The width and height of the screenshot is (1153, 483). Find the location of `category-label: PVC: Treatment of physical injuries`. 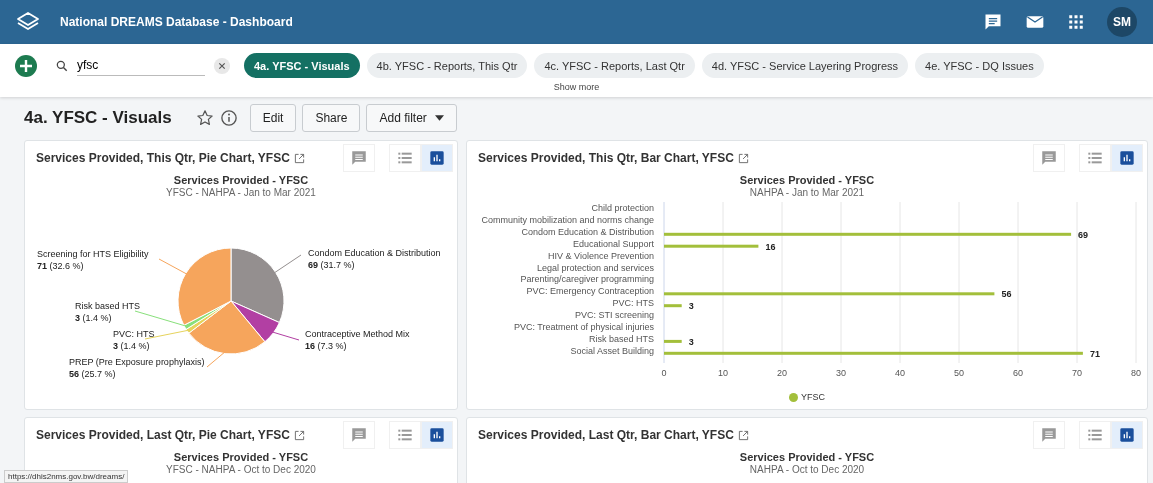

category-label: PVC: Treatment of physical injuries is located at coordinates (583, 327).